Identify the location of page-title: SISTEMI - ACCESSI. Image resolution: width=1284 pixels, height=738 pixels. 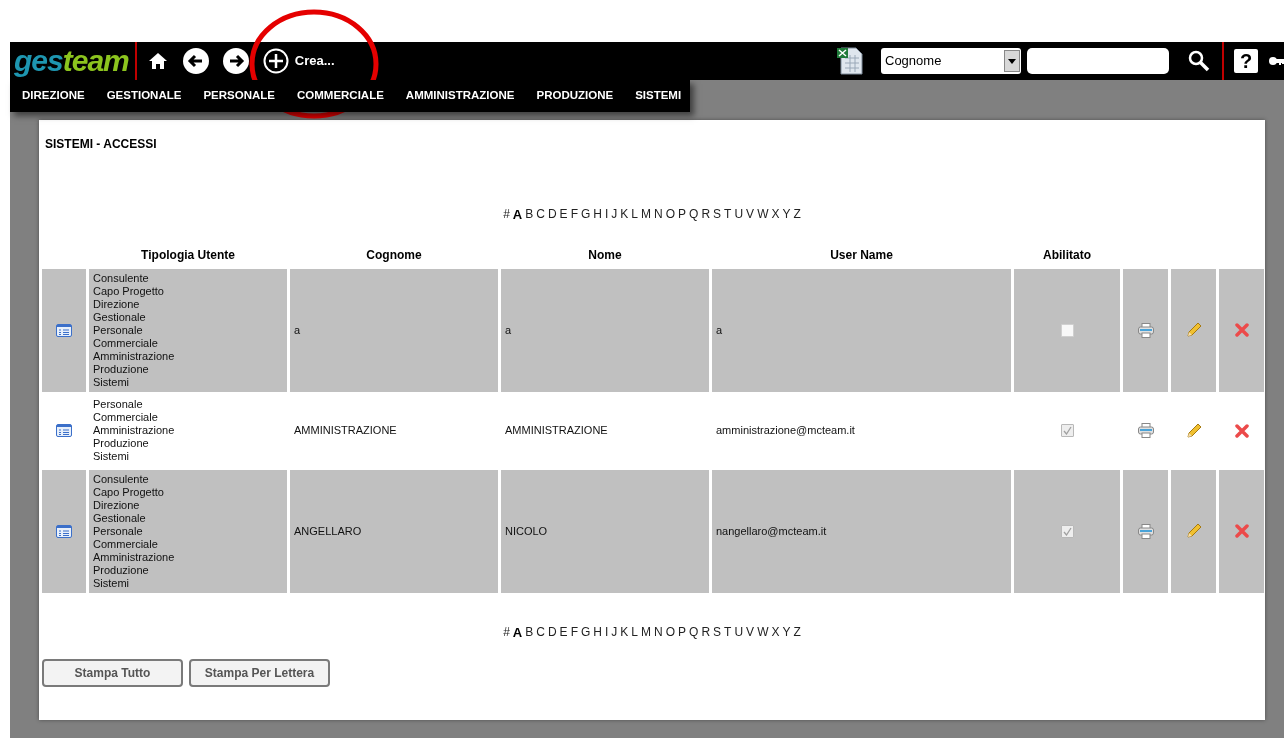
(101, 144).